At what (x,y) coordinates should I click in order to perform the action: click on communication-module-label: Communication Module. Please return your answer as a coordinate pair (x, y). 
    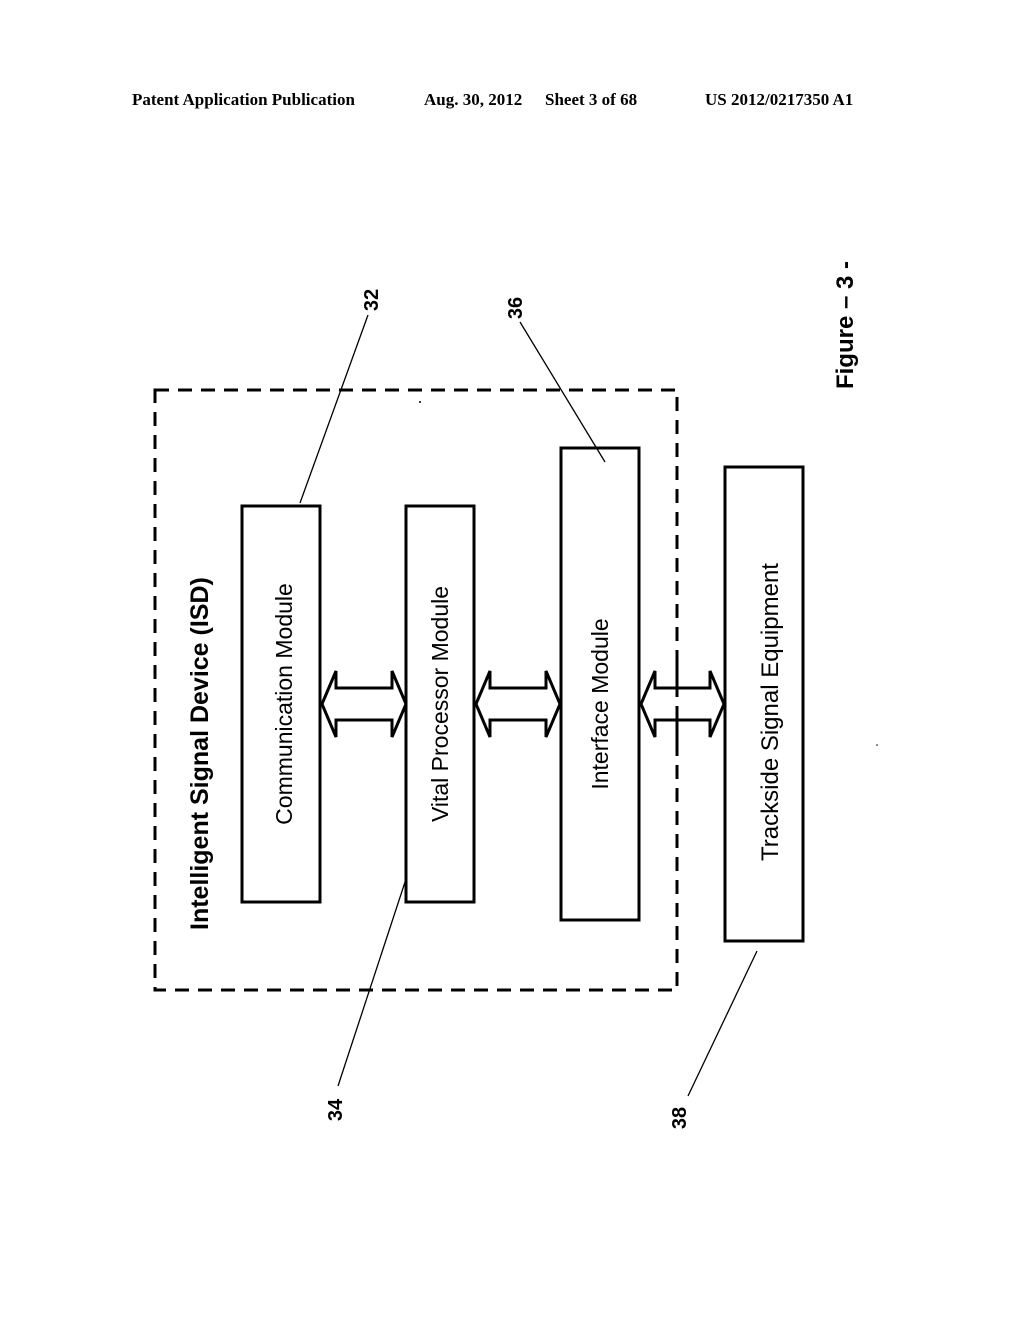
    Looking at the image, I should click on (284, 704).